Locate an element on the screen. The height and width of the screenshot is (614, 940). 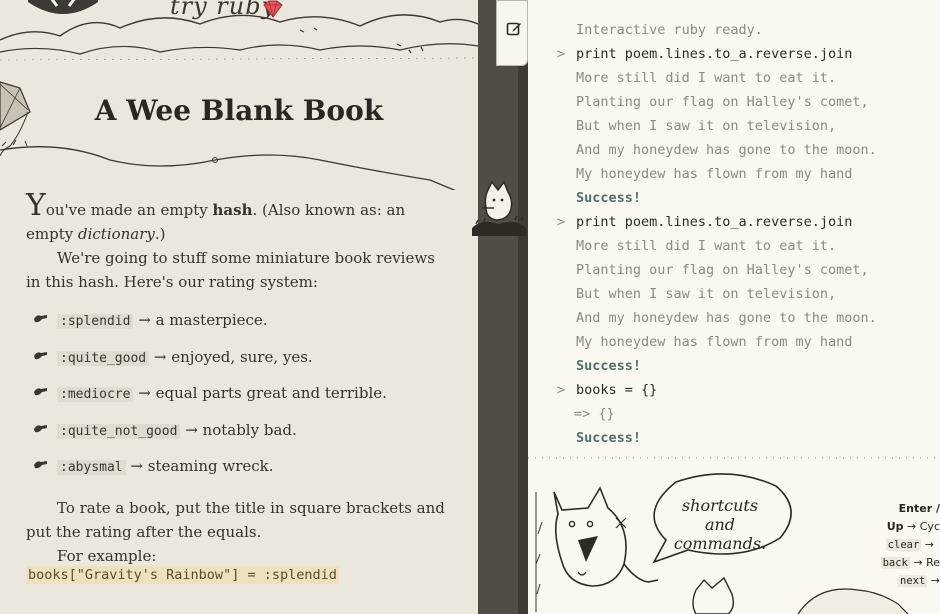
edit-icon is located at coordinates (513, 29).